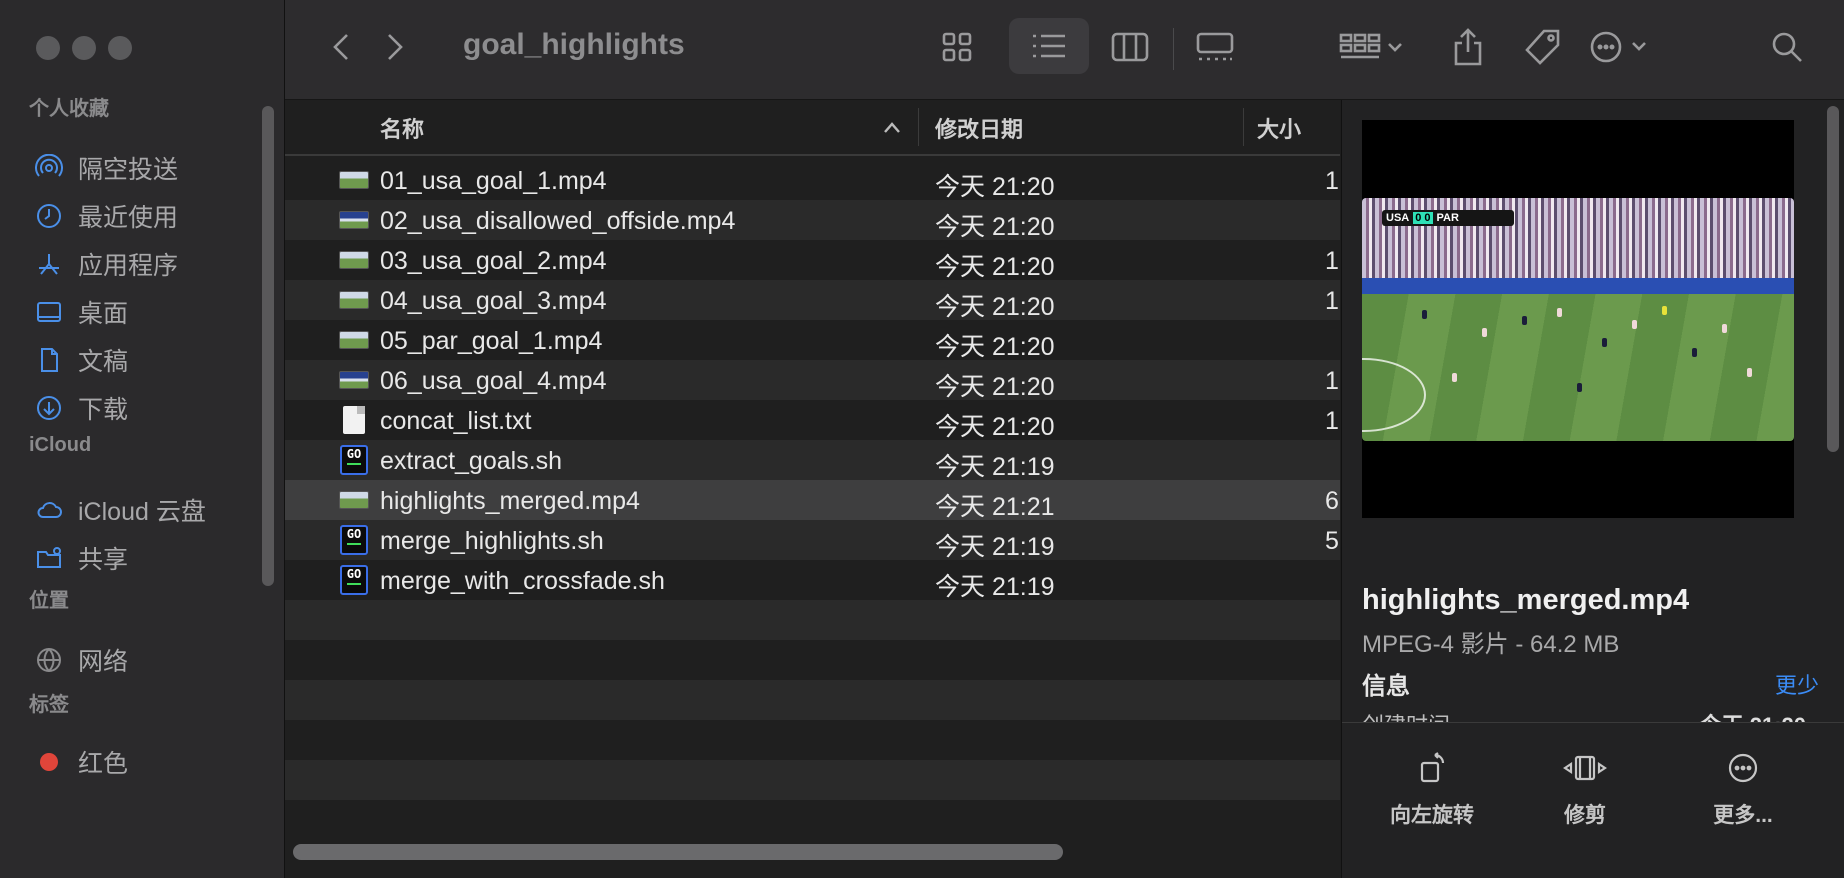 Image resolution: width=1844 pixels, height=878 pixels. What do you see at coordinates (456, 421) in the screenshot?
I see `file-name: concat_list.txt` at bounding box center [456, 421].